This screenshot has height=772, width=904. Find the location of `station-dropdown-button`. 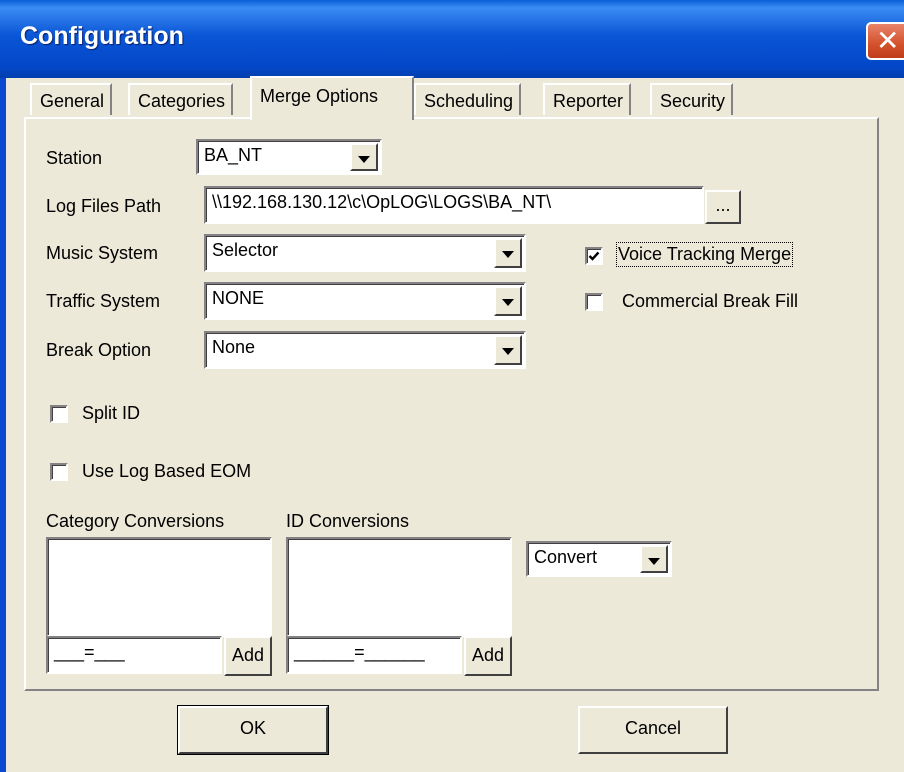

station-dropdown-button is located at coordinates (364, 157).